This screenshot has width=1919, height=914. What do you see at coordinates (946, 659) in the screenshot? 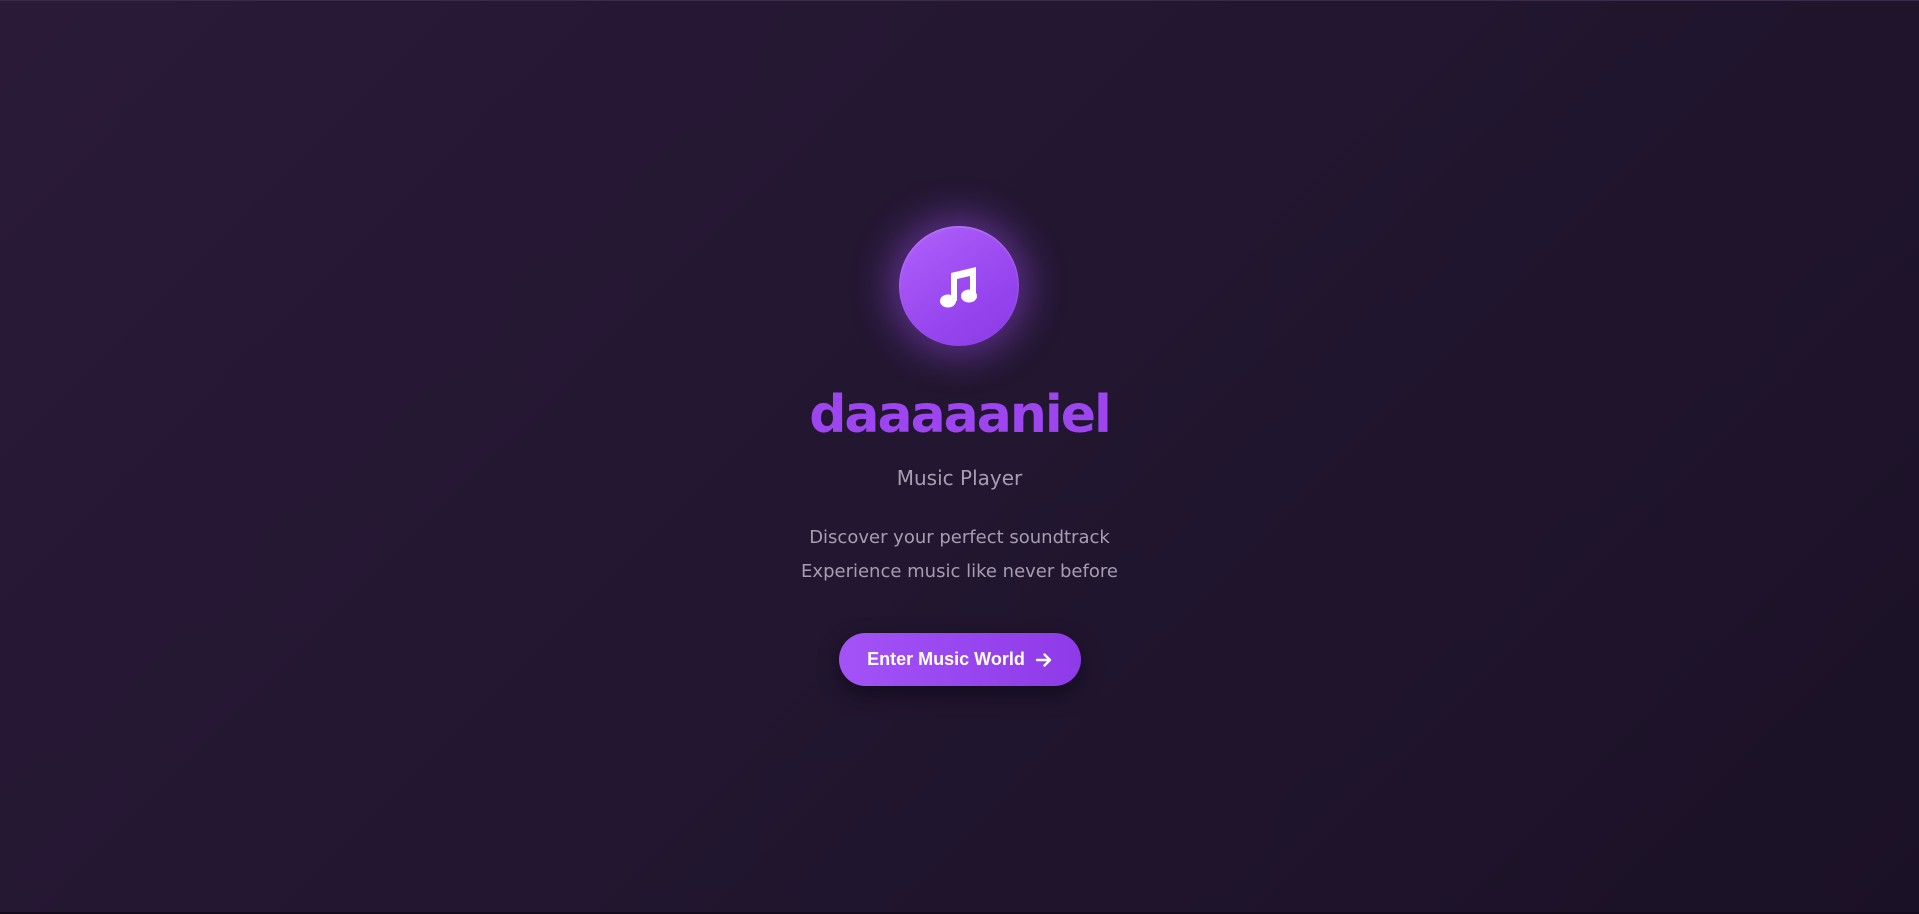
I see `enter-button-label: Enter Music World` at bounding box center [946, 659].